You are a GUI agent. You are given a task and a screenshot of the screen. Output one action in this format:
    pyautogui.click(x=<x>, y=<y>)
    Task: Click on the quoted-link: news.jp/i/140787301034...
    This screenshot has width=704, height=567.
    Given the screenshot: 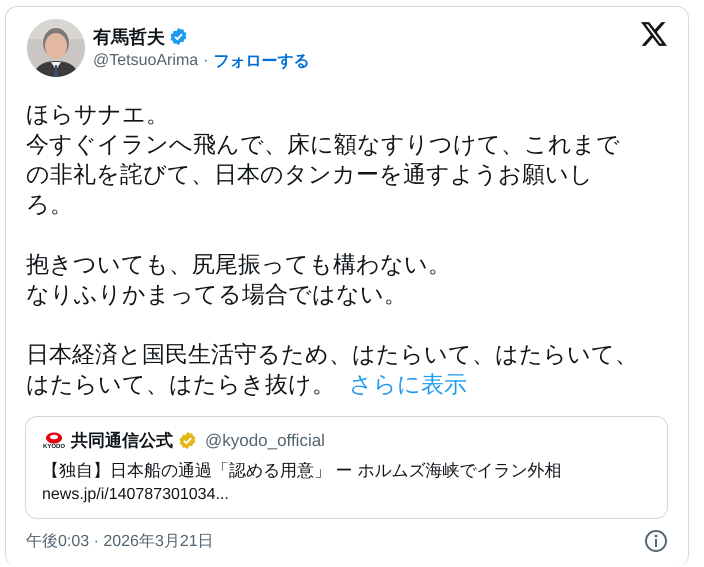 What is the action you would take?
    pyautogui.click(x=346, y=495)
    